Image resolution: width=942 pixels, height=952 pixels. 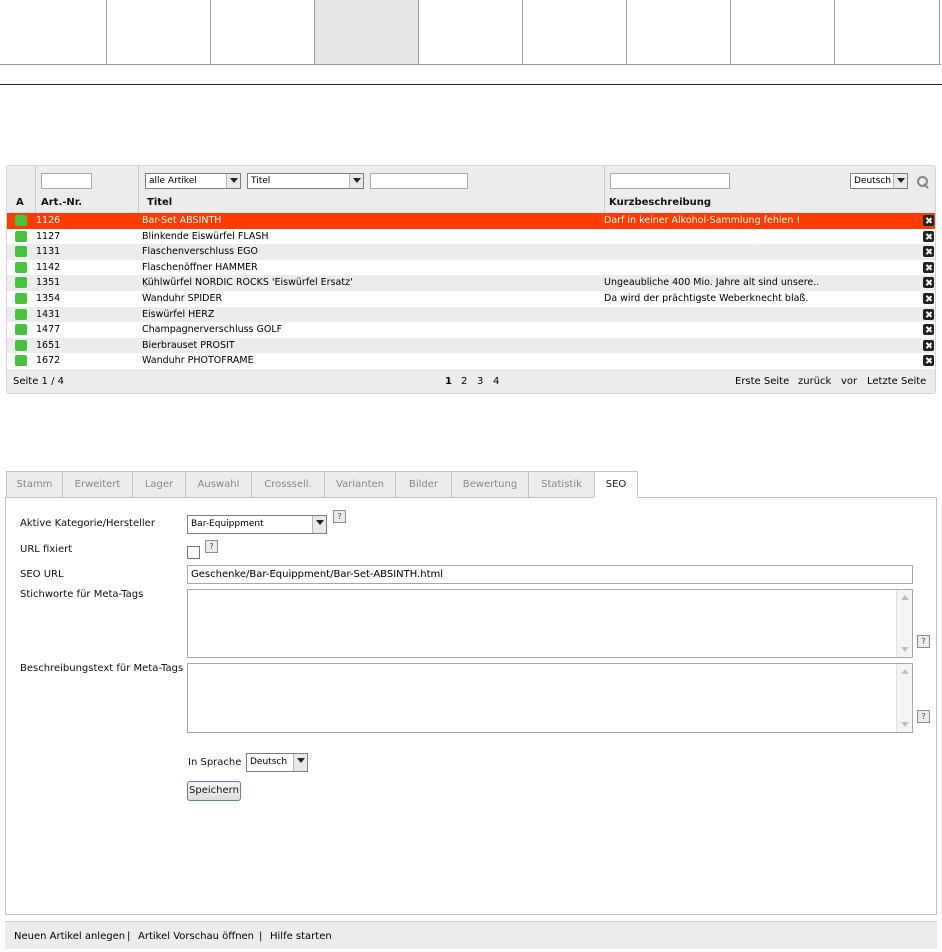 What do you see at coordinates (34, 484) in the screenshot?
I see `tab-stamm: Stamm` at bounding box center [34, 484].